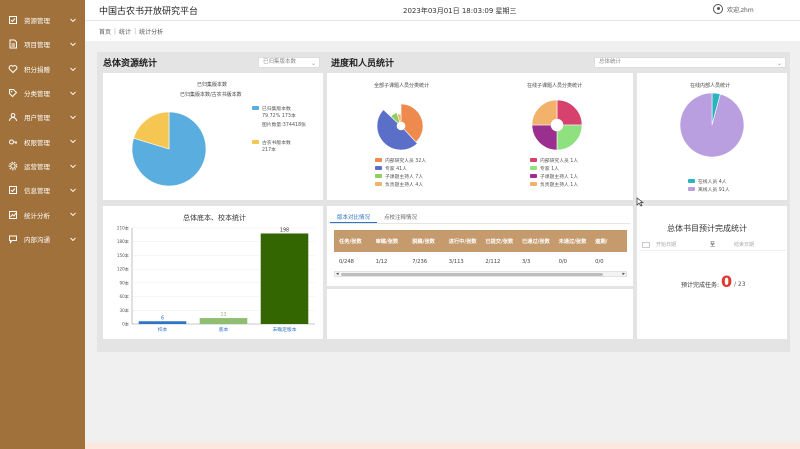  I want to click on bar-未确定版本, so click(284, 278).